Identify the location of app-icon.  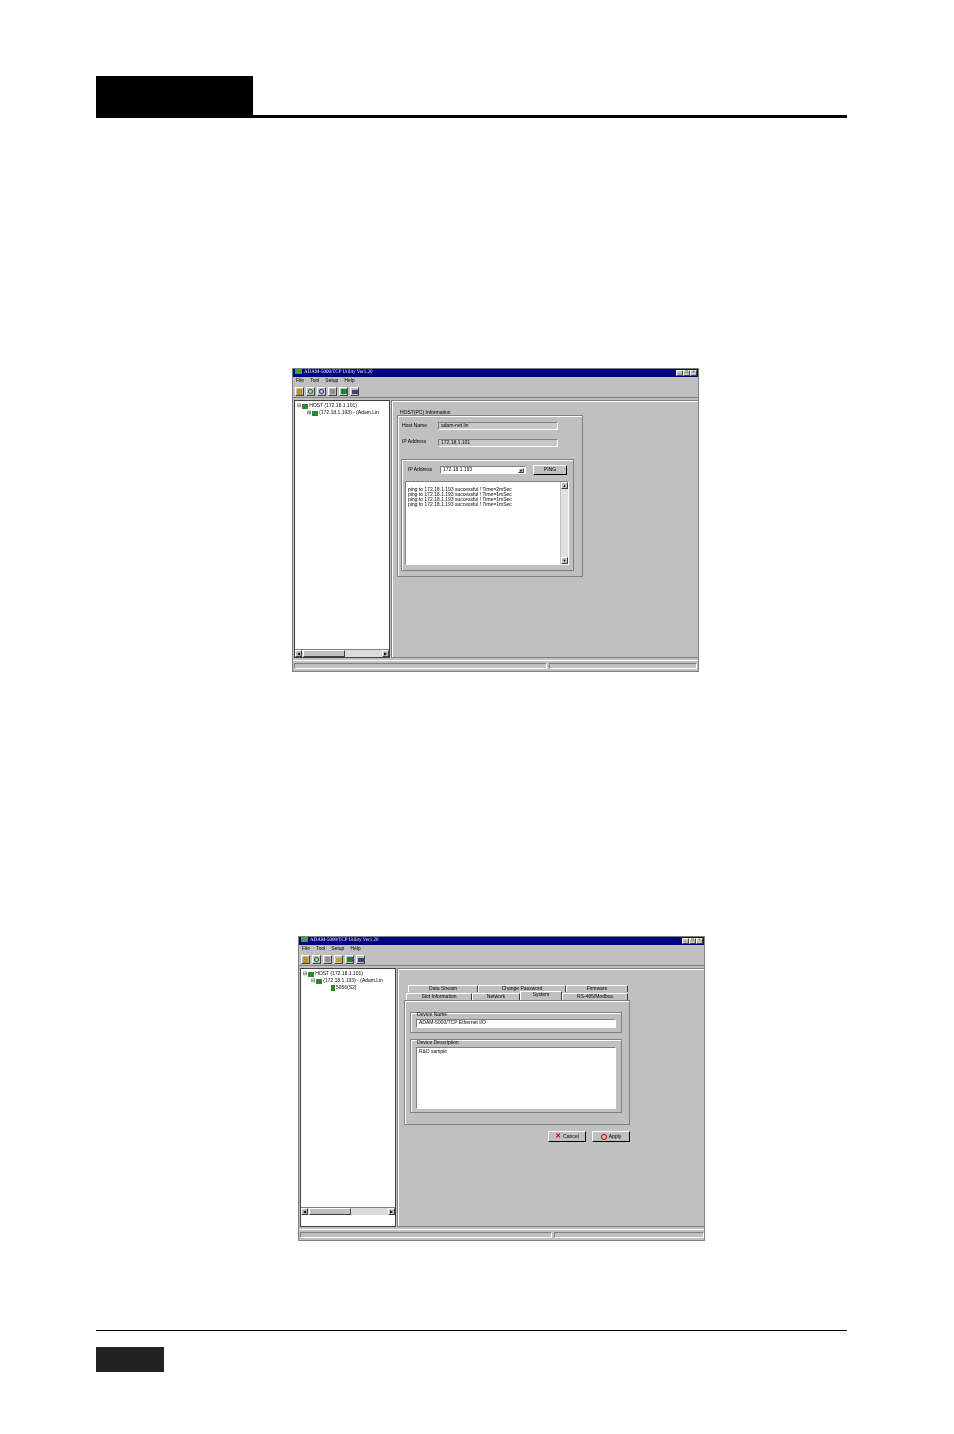
(304, 940).